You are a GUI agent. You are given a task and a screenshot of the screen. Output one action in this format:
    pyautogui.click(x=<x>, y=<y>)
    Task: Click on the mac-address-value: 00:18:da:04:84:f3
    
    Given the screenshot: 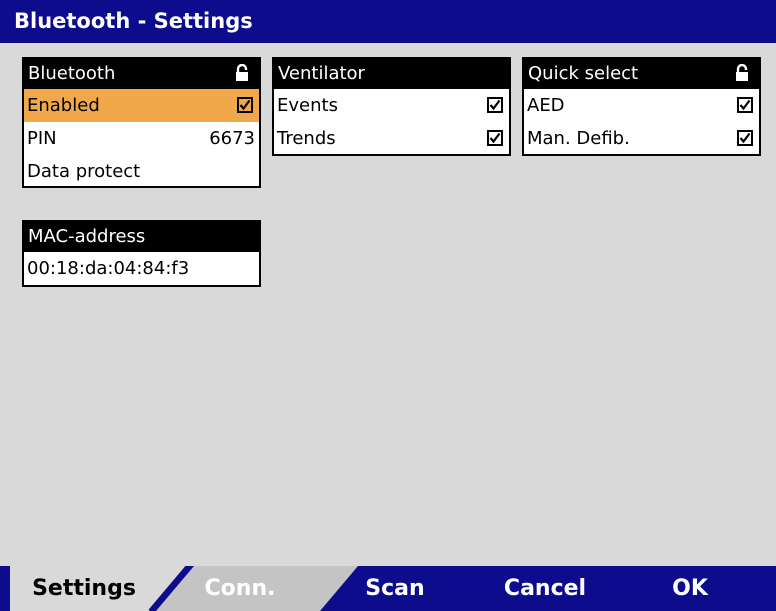 What is the action you would take?
    pyautogui.click(x=108, y=268)
    